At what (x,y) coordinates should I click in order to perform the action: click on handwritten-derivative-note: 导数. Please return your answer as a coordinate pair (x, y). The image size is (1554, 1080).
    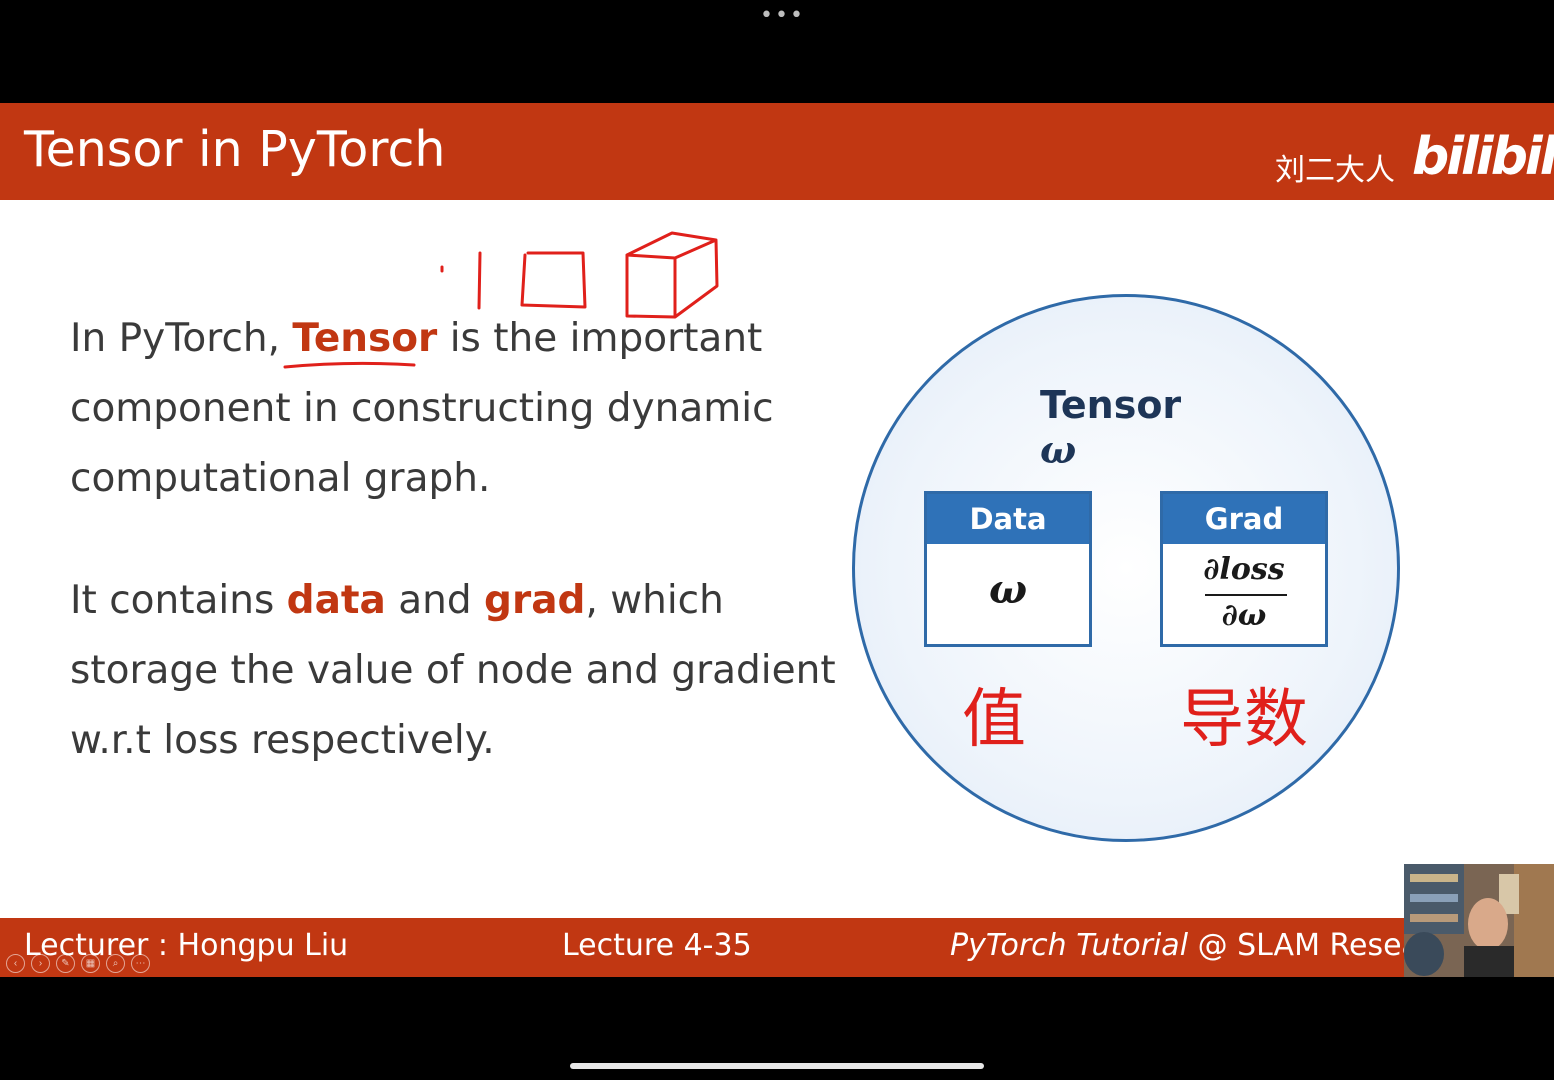
    Looking at the image, I should click on (1244, 720).